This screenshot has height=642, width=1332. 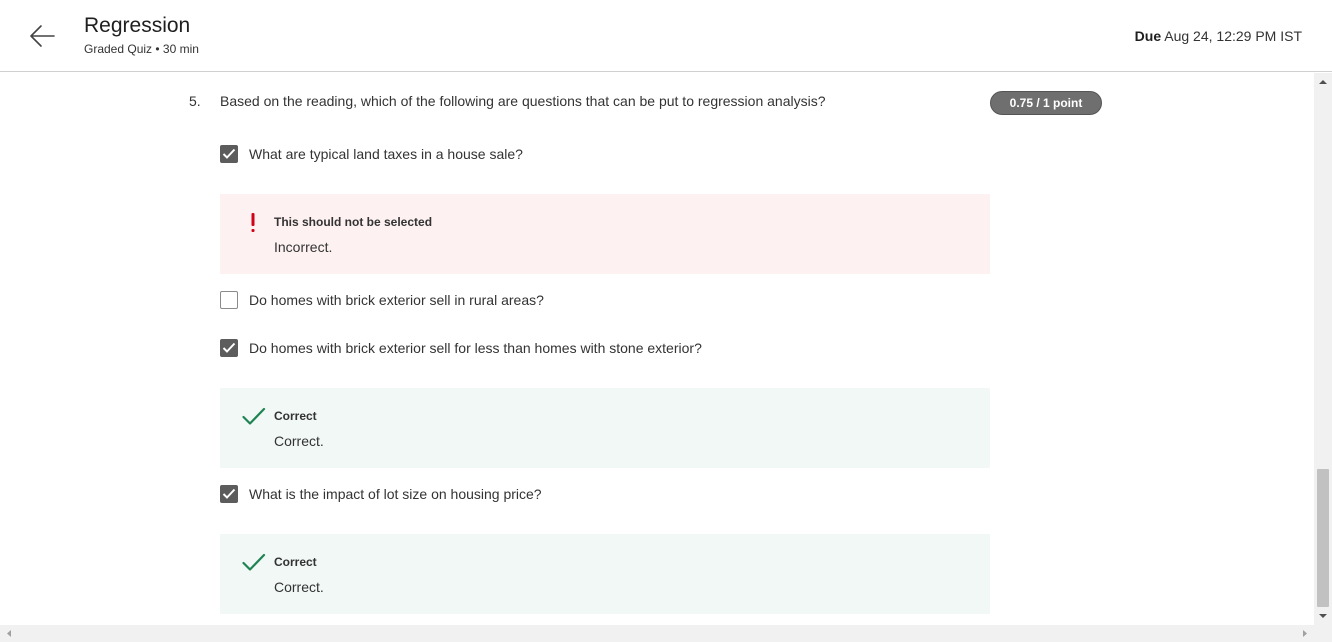 I want to click on scroll-up-arrow-icon, so click(x=1323, y=82).